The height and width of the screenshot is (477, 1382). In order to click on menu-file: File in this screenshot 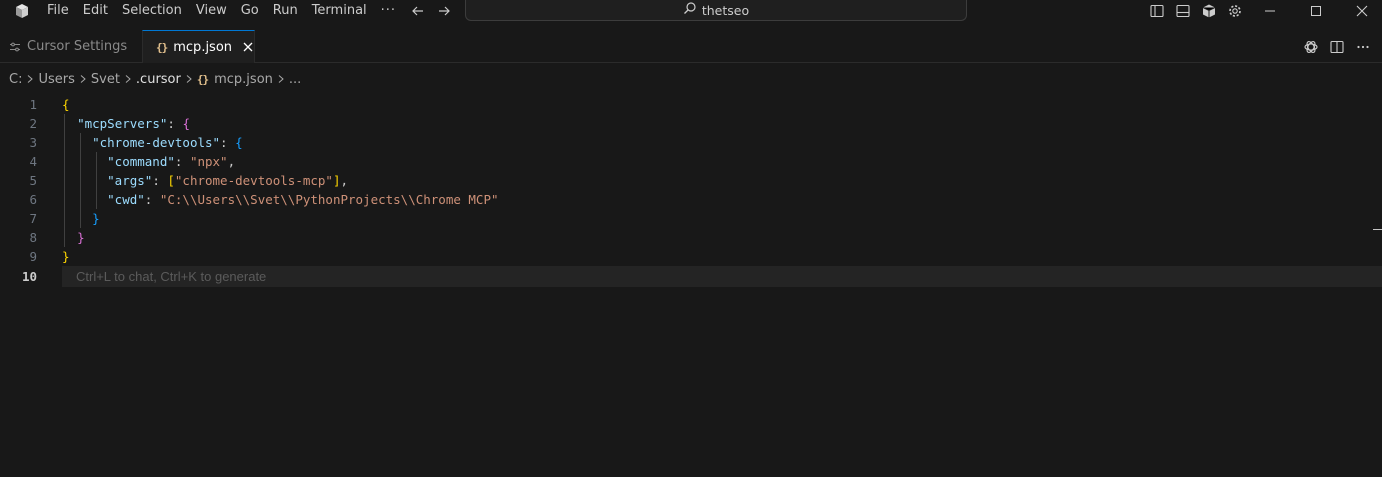, I will do `click(58, 11)`.